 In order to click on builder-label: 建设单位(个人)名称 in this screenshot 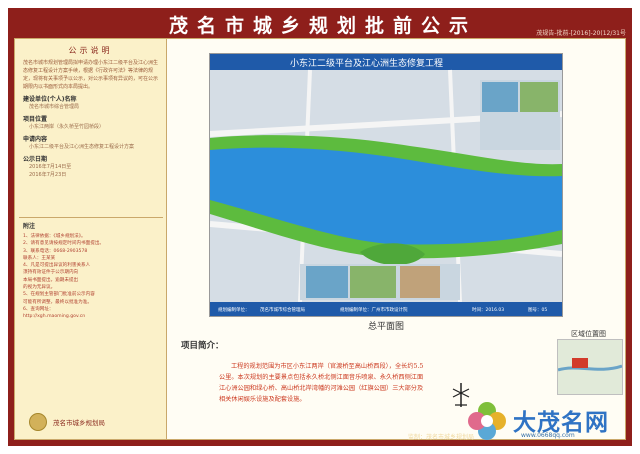, I will do `click(50, 99)`.